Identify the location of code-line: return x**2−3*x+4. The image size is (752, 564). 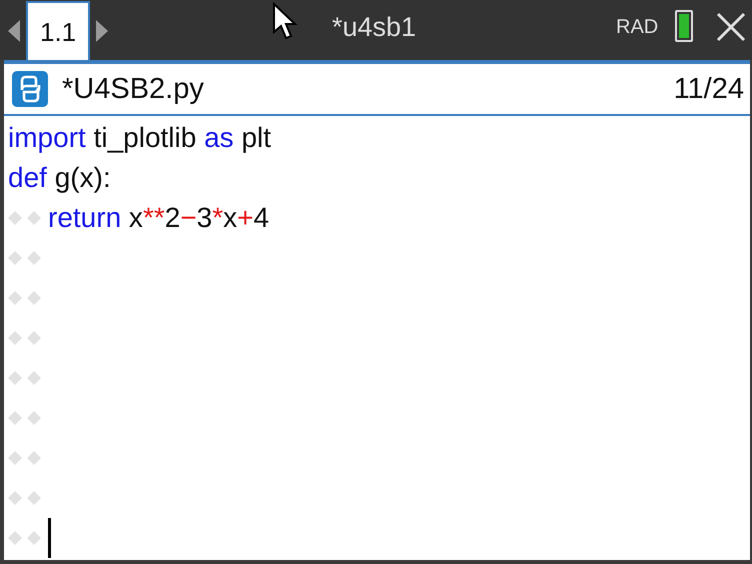
(159, 218).